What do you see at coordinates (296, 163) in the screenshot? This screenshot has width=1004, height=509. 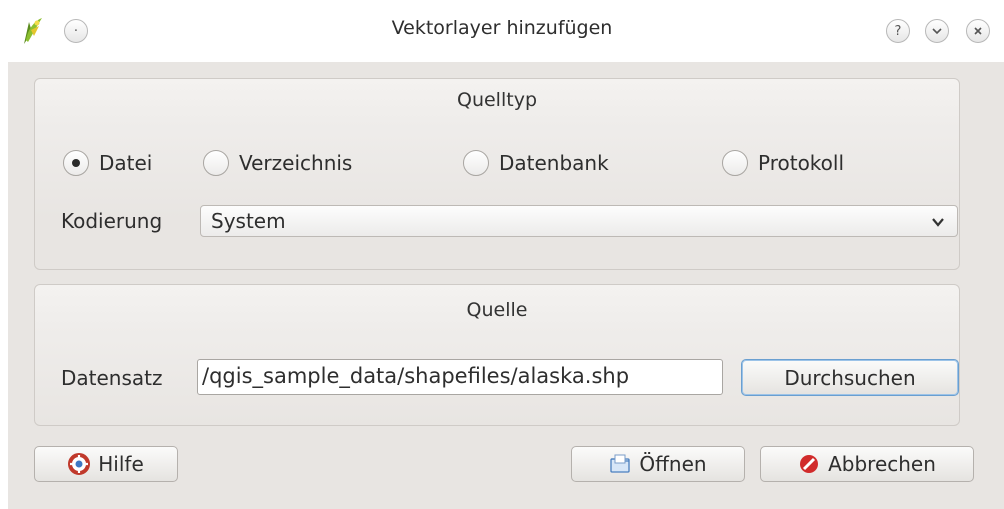 I see `radio-verzeichnis-label: Verzeichnis` at bounding box center [296, 163].